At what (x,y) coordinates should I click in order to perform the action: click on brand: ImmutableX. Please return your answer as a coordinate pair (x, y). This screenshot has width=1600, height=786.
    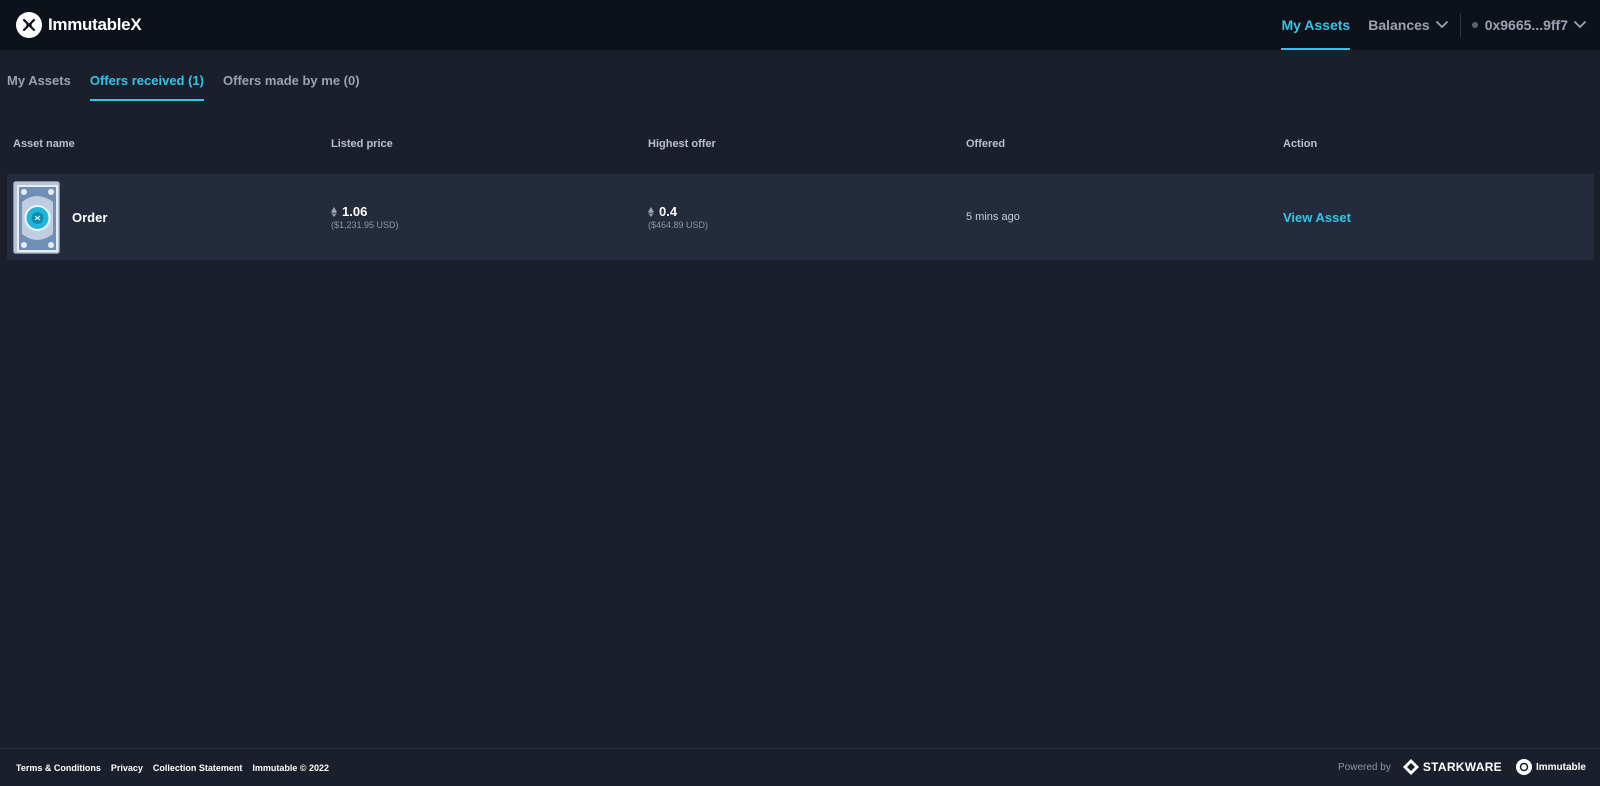
    Looking at the image, I should click on (79, 25).